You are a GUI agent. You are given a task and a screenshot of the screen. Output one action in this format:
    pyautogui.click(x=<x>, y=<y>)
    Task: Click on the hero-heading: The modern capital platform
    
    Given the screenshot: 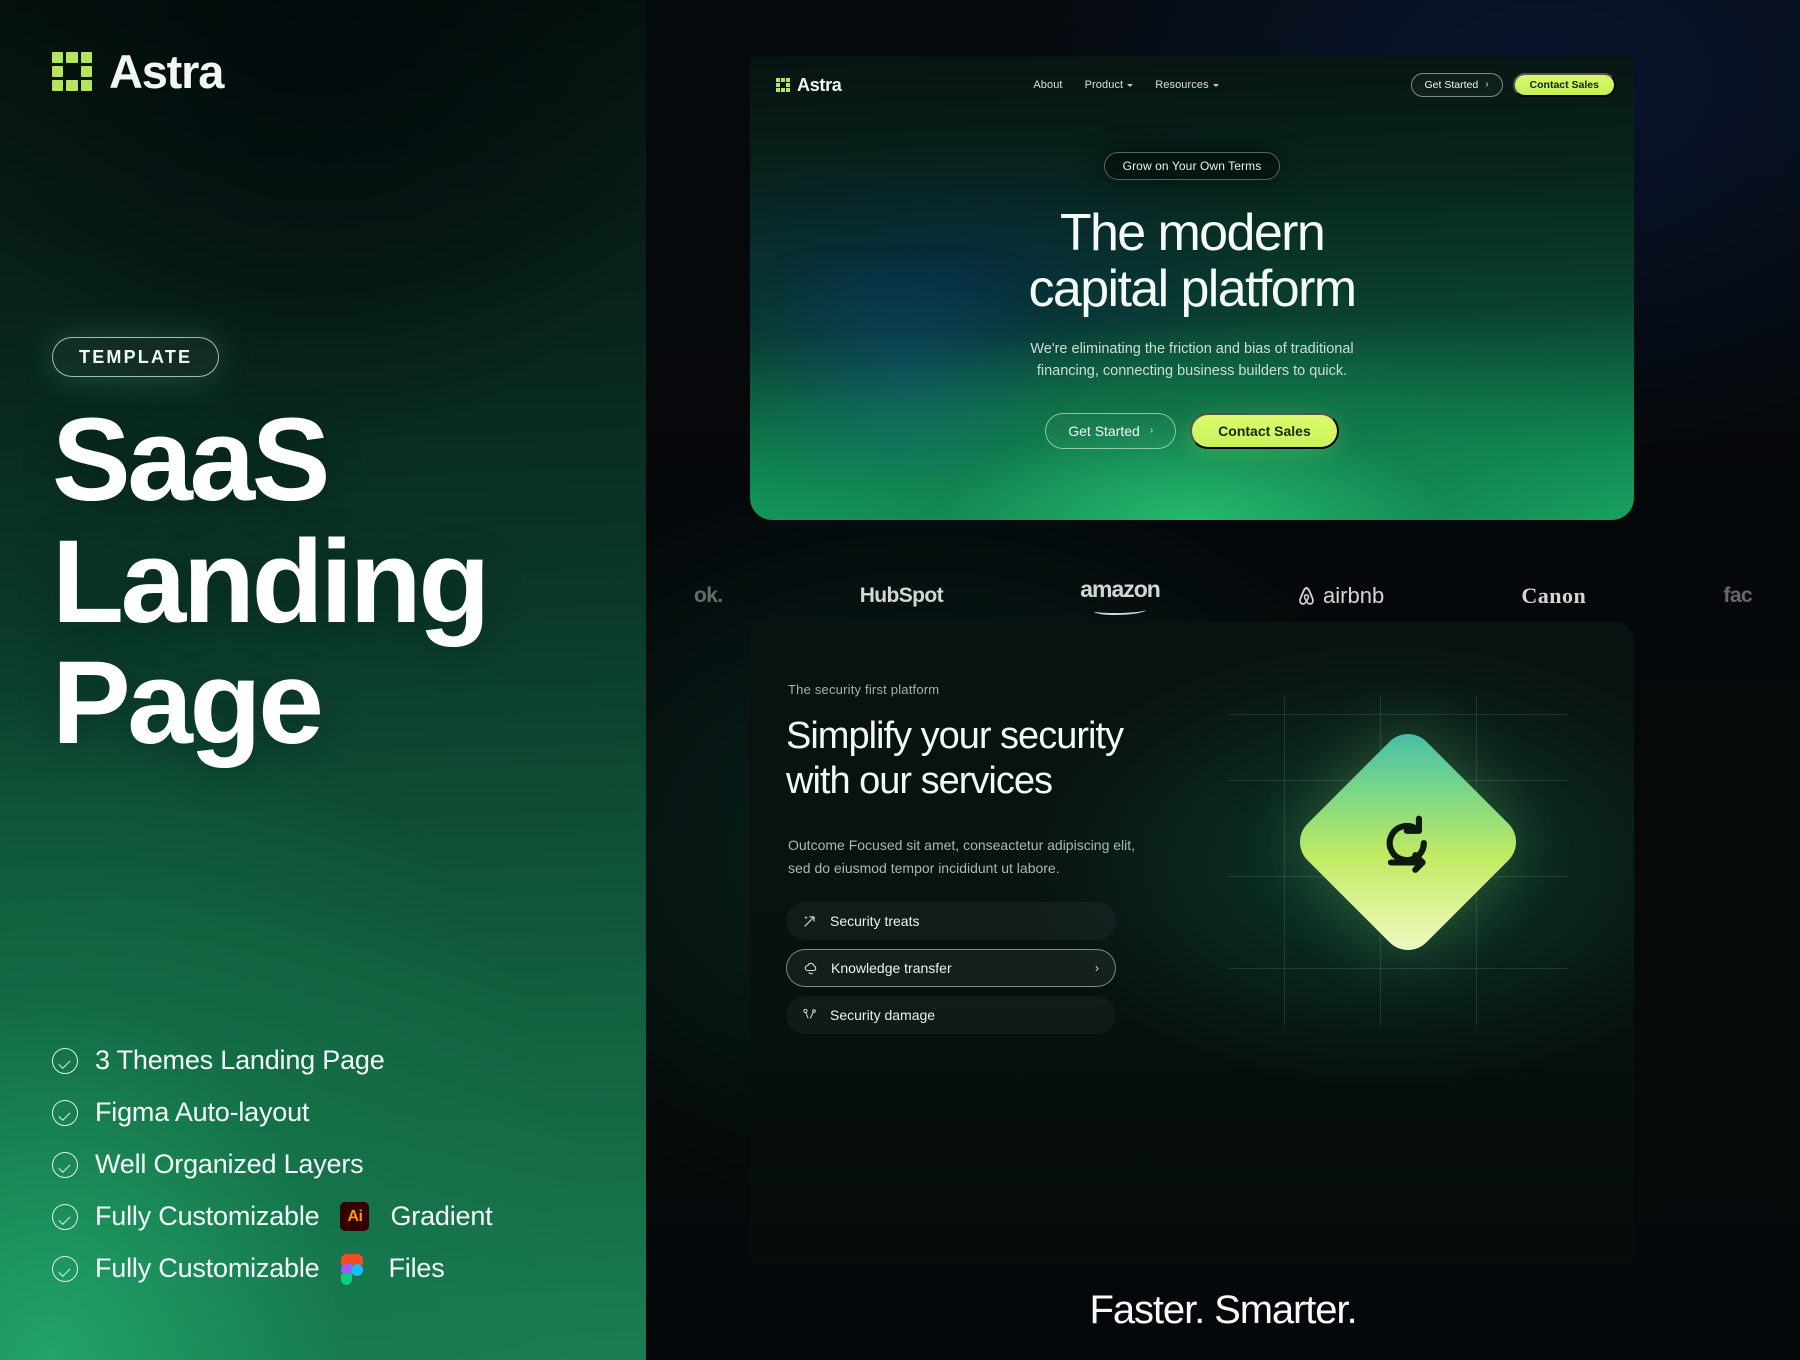 What is the action you would take?
    pyautogui.click(x=1192, y=261)
    